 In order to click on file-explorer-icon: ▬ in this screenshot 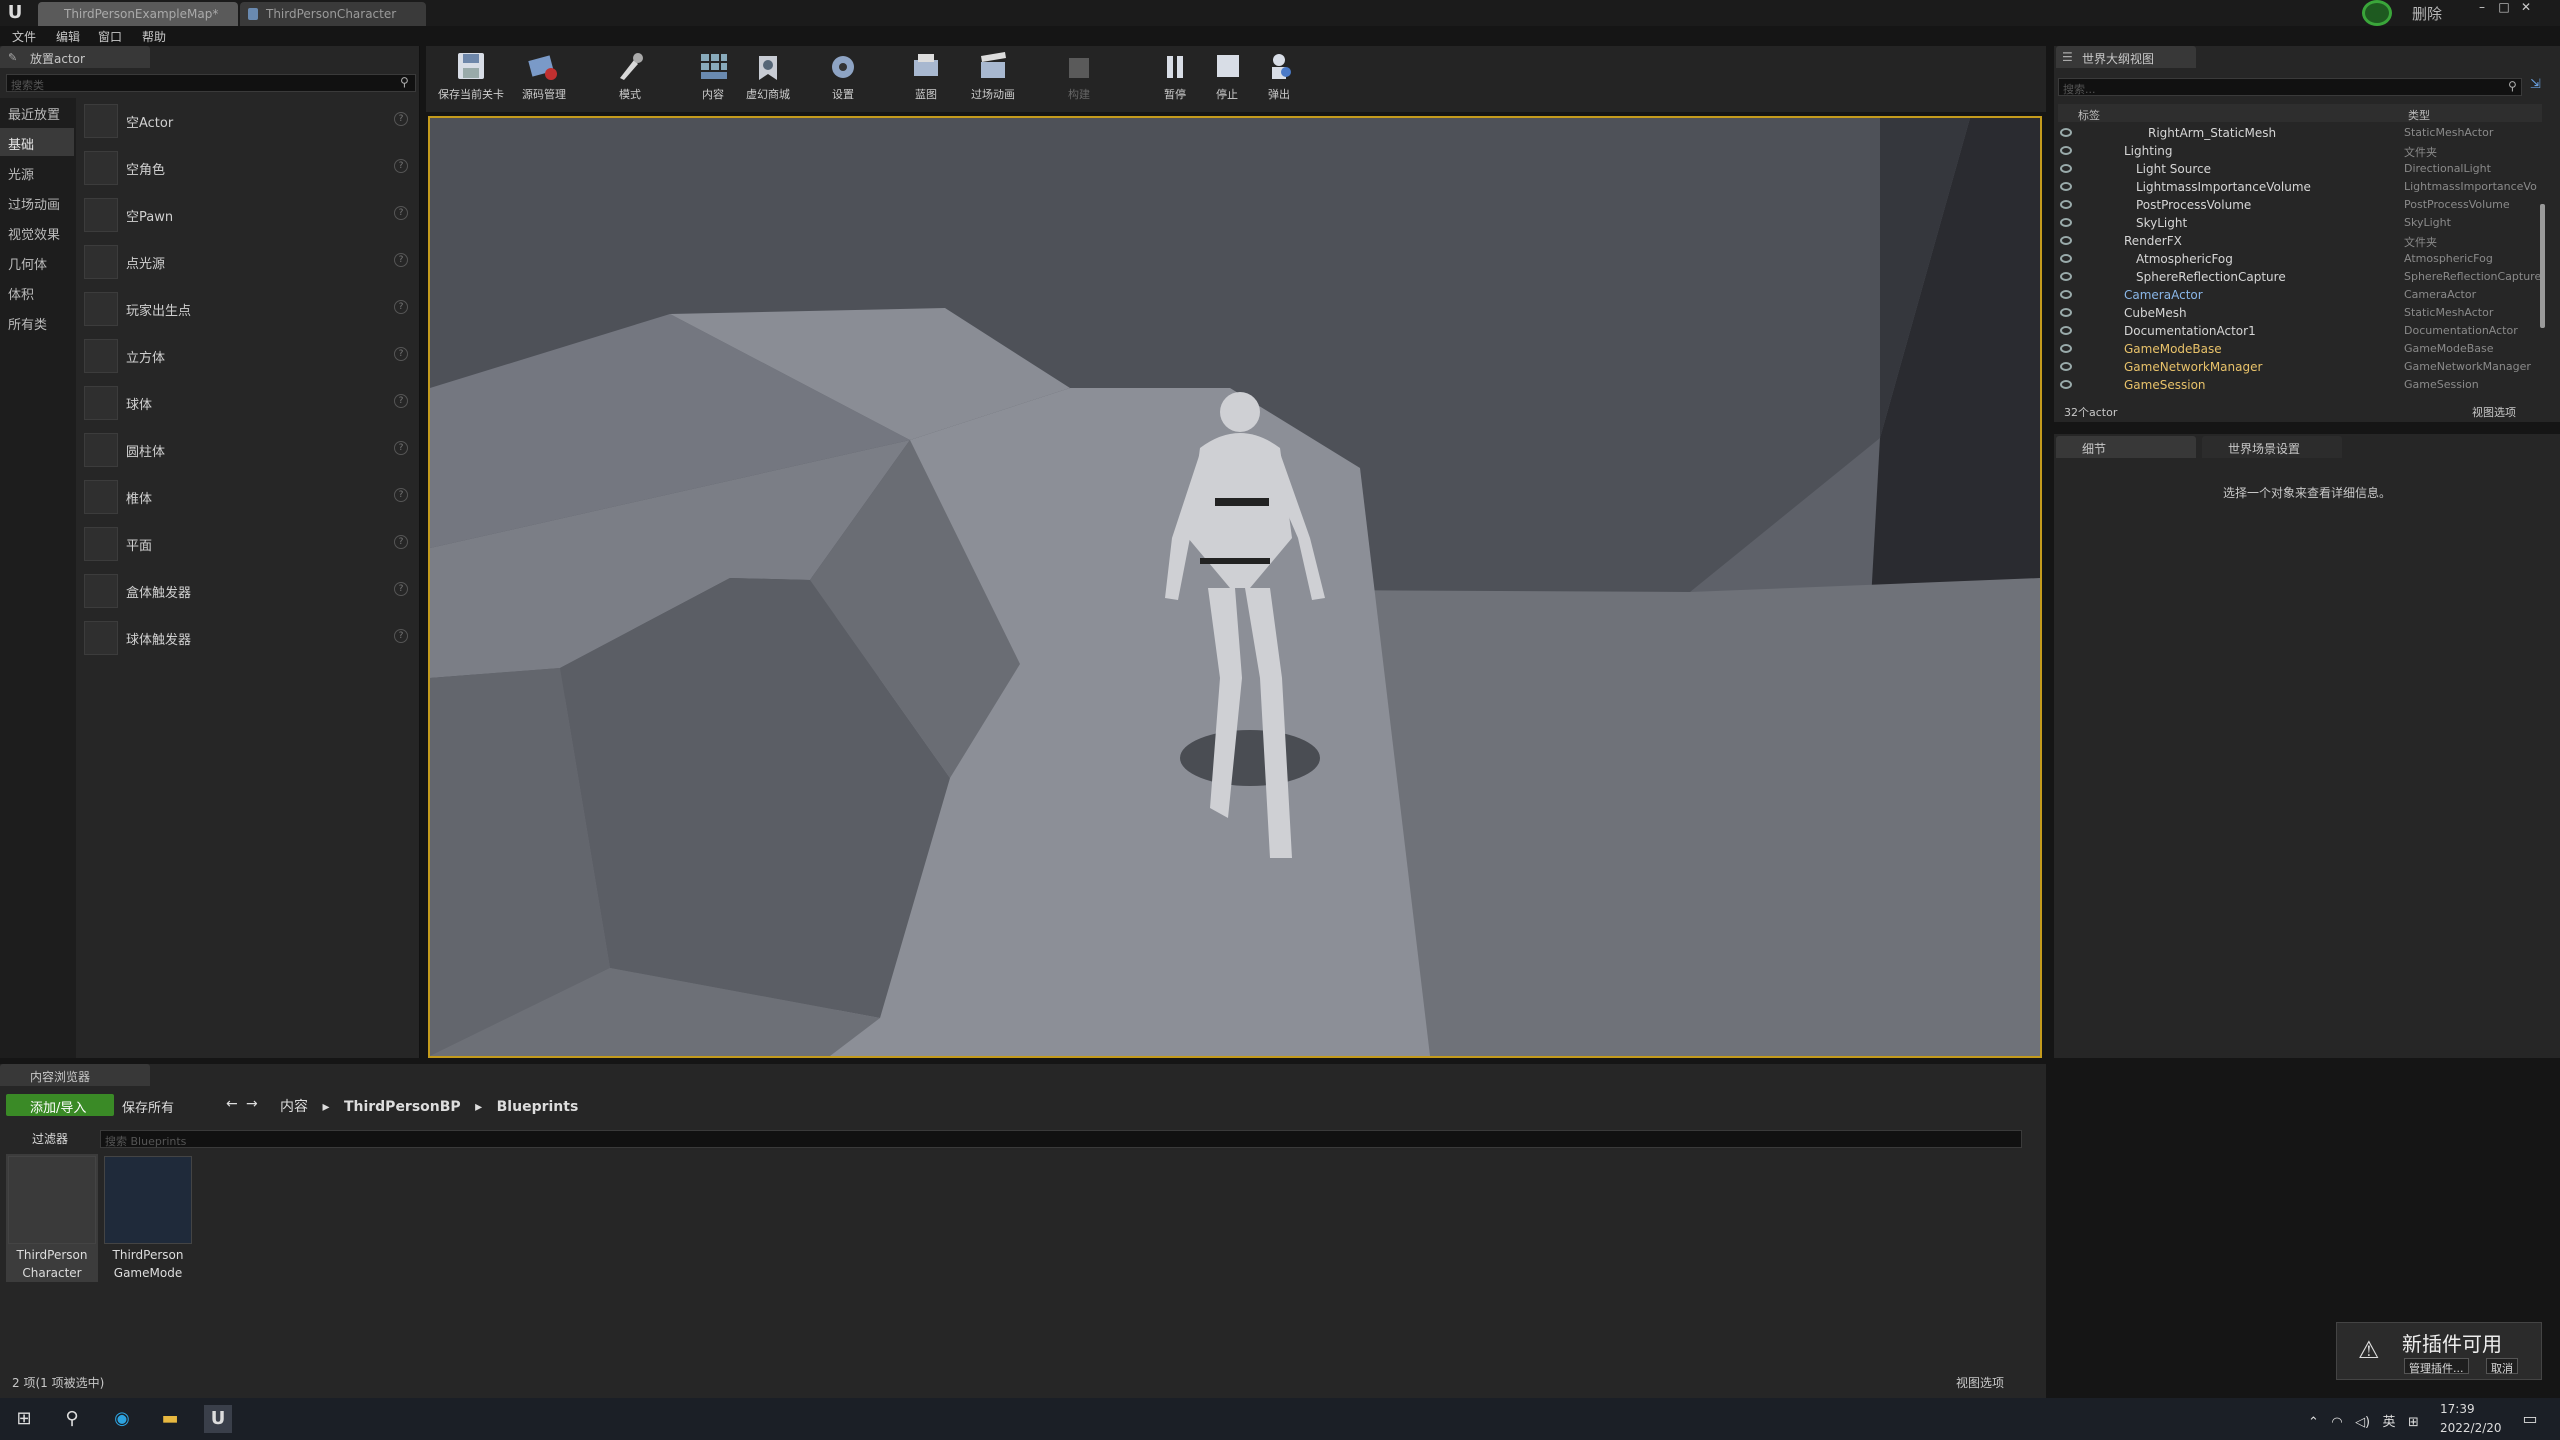, I will do `click(170, 1419)`.